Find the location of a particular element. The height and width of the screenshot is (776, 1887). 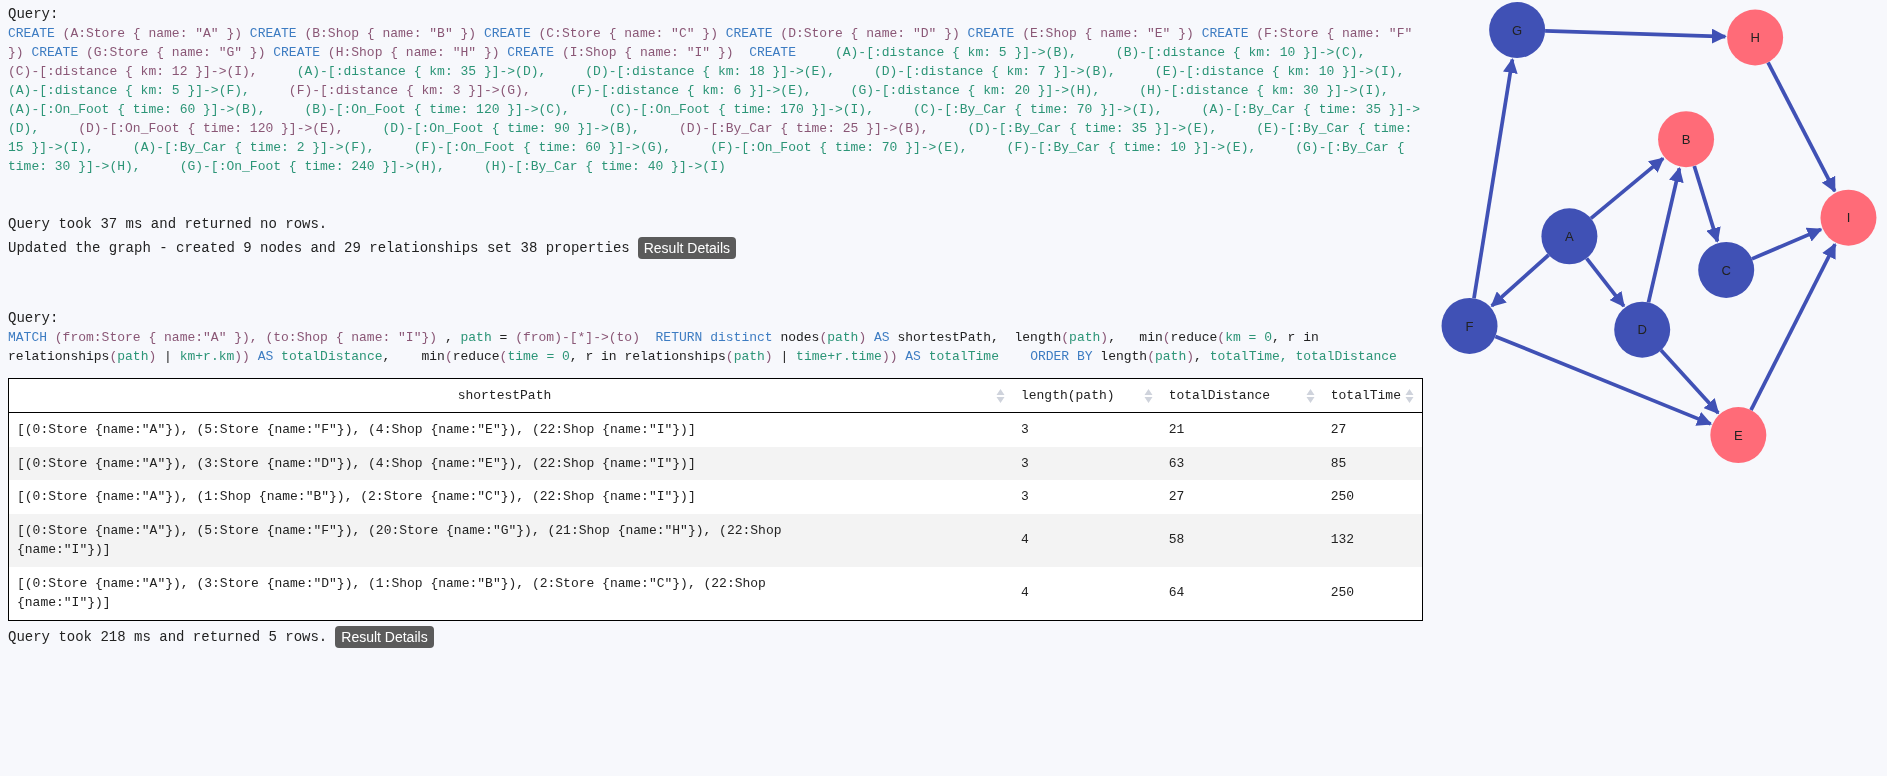

graph-node: E is located at coordinates (1737, 435).